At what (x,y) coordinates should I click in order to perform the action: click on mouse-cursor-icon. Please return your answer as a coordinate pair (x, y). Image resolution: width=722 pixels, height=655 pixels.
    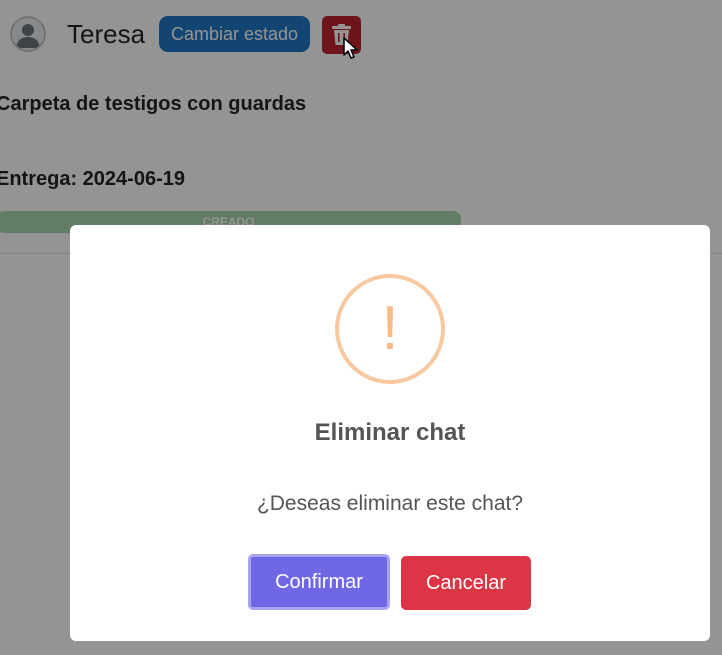
    Looking at the image, I should click on (350, 48).